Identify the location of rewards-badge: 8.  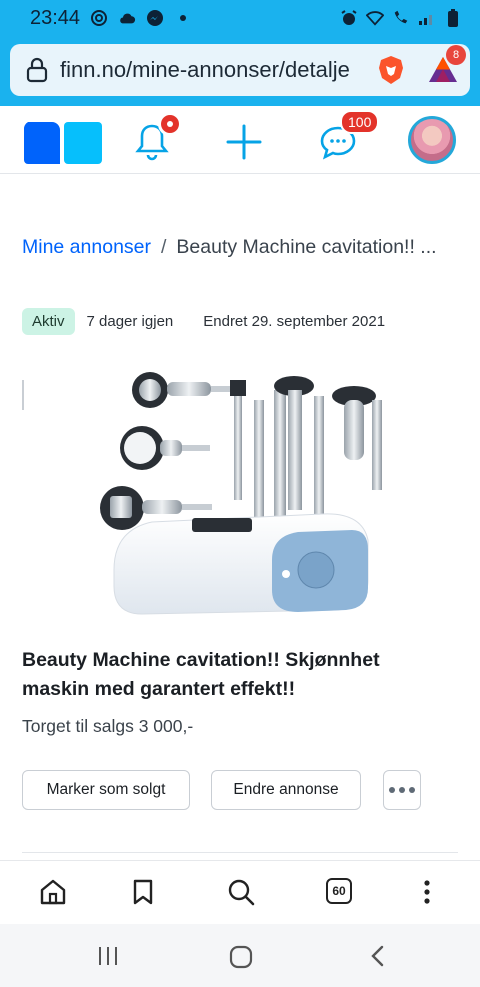
(456, 55).